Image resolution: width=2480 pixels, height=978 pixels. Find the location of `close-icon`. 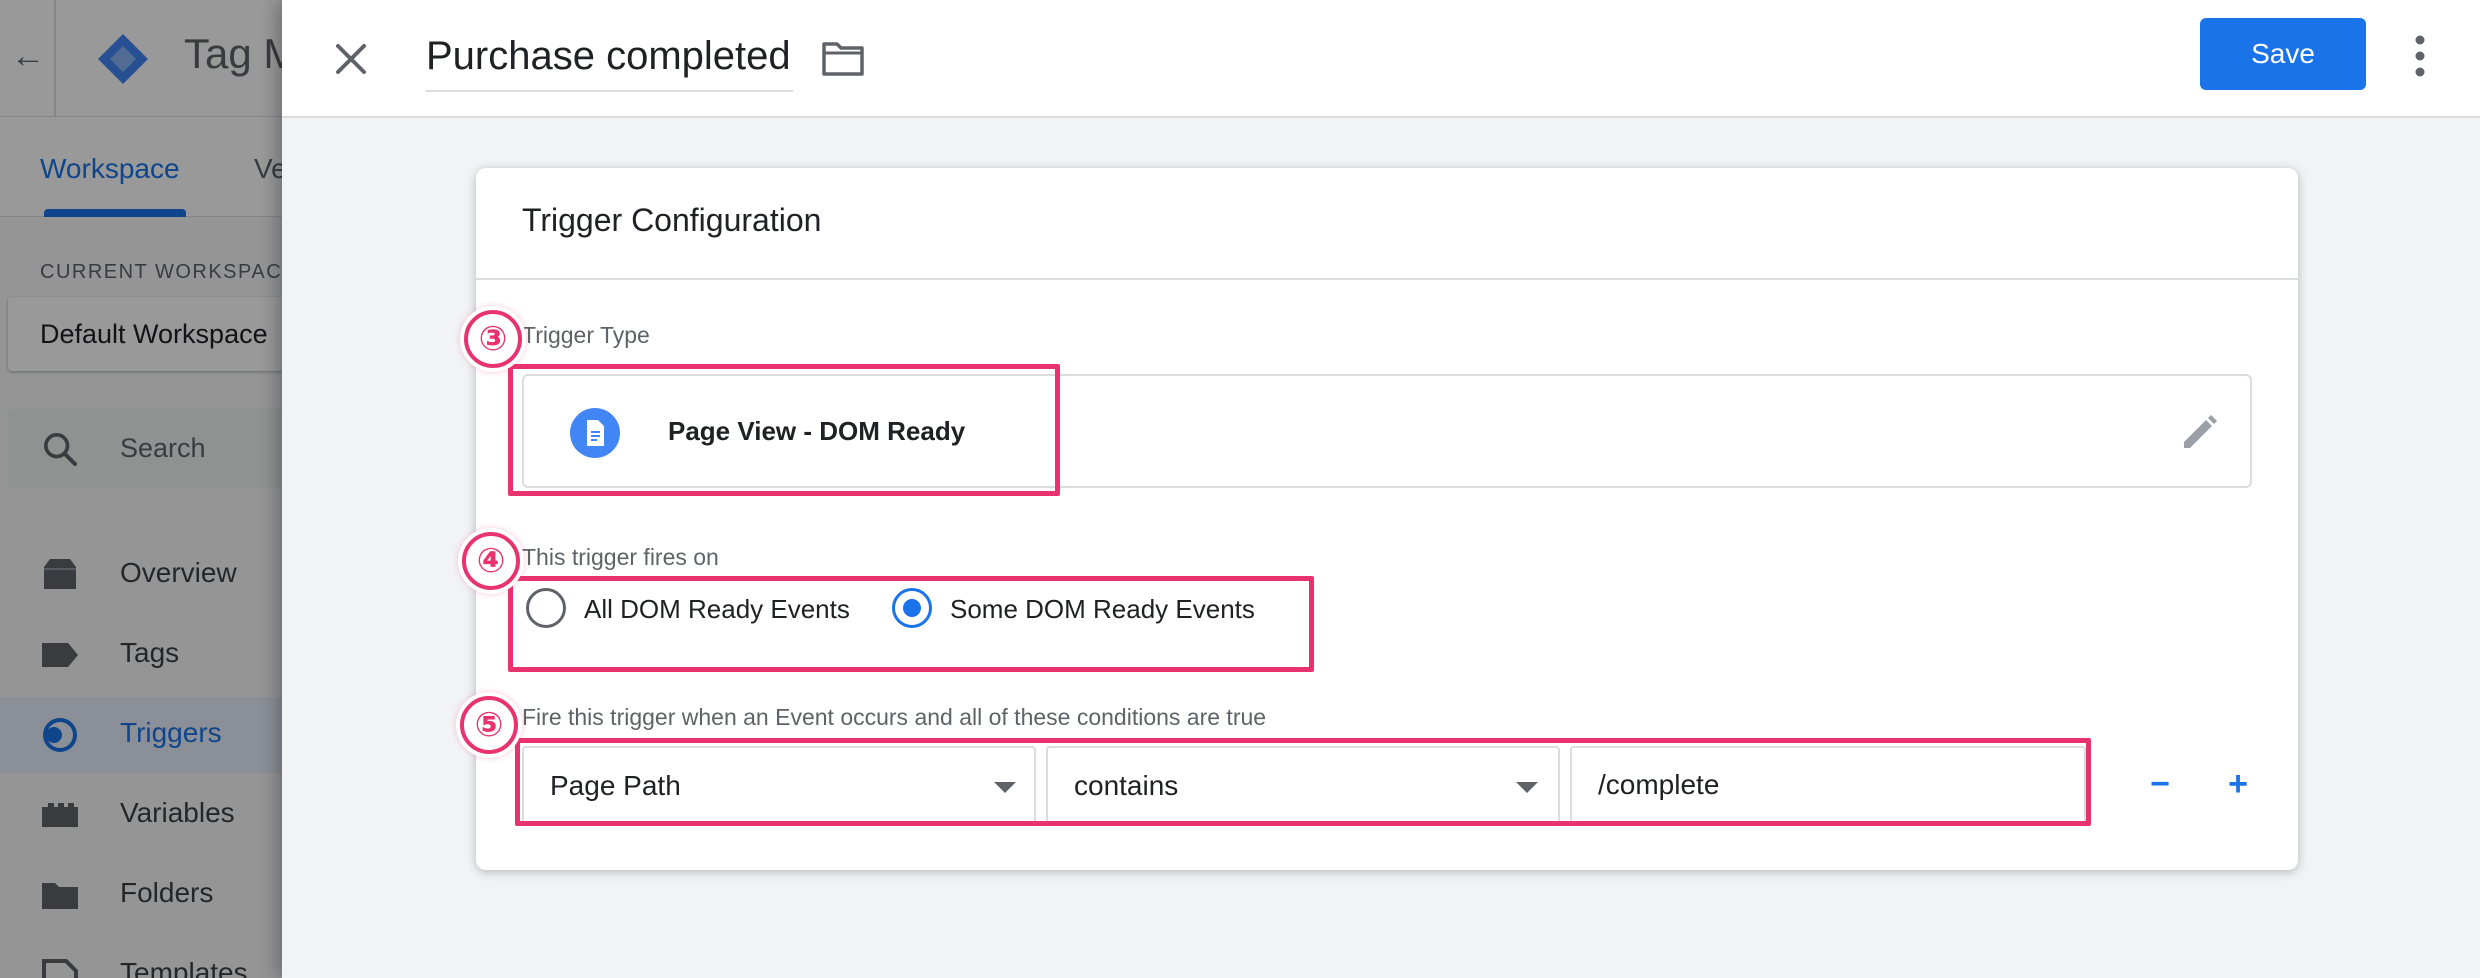

close-icon is located at coordinates (351, 59).